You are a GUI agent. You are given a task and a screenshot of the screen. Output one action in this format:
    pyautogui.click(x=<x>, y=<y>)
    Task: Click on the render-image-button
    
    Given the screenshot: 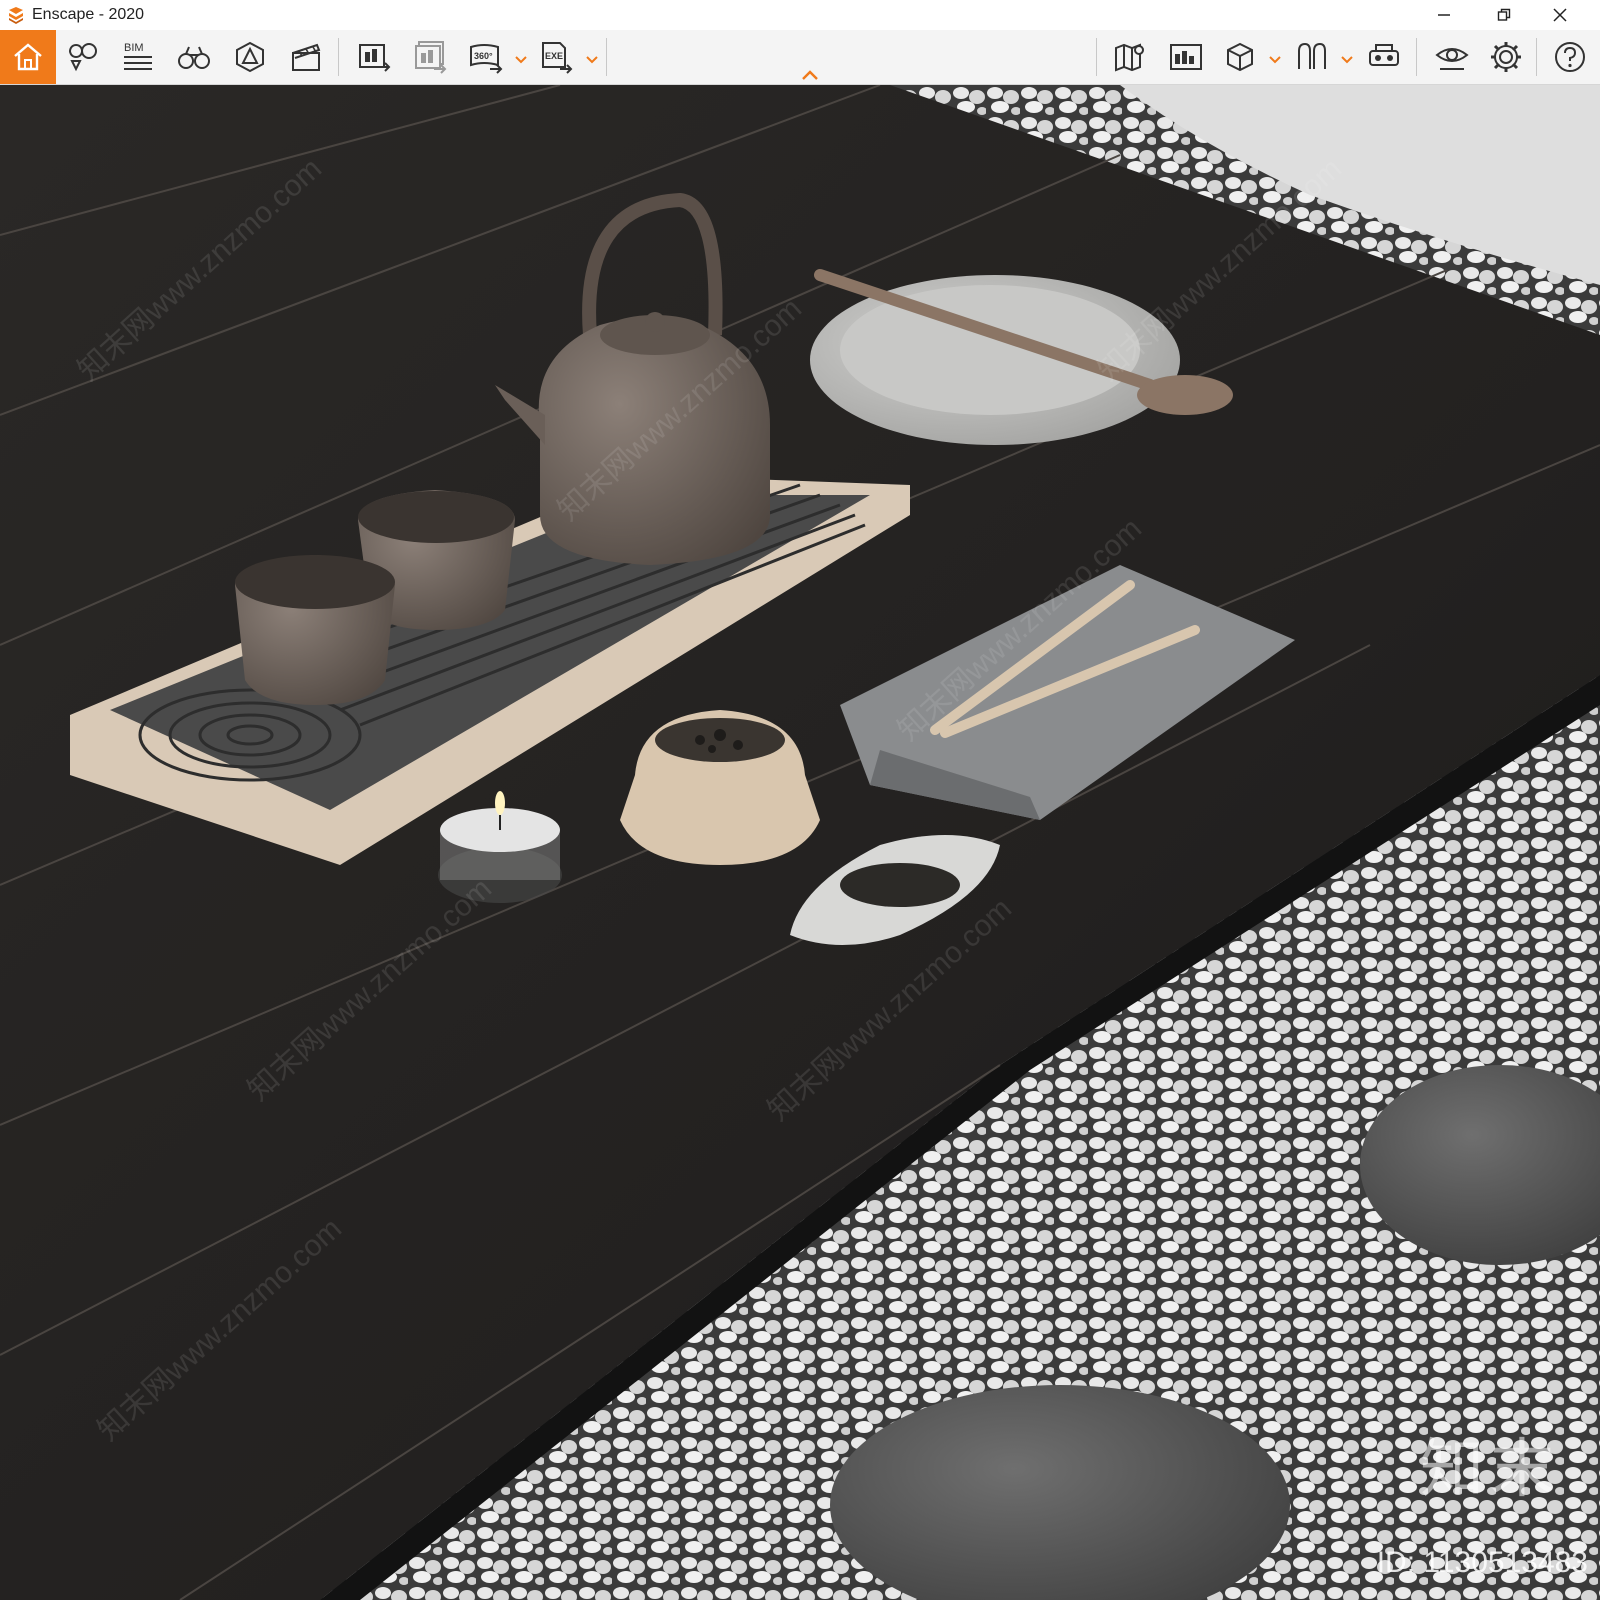 What is the action you would take?
    pyautogui.click(x=374, y=57)
    